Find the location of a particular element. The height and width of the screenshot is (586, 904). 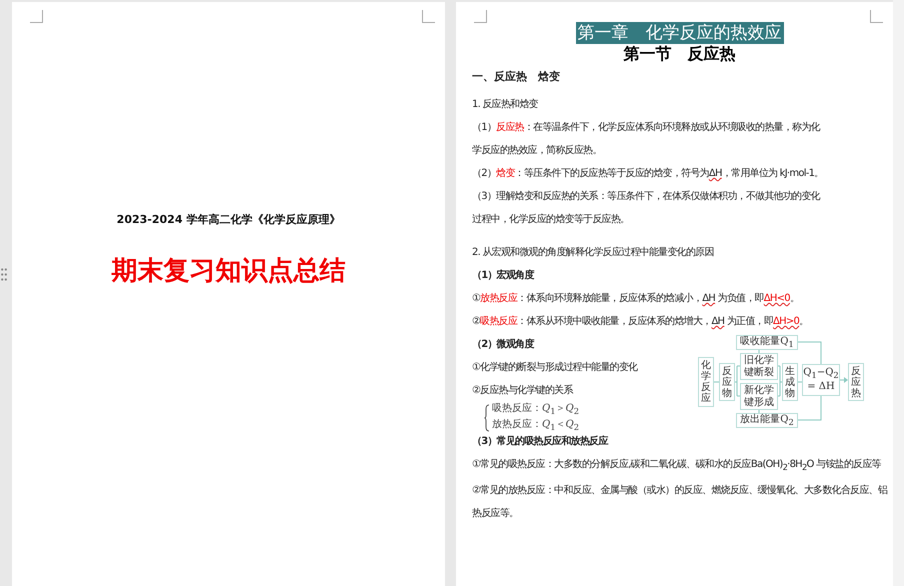

paragraph: ②吸热反应：体系从环境中吸收能量，反应体系的焓增大，ΔH 为正值，即ΔH>0。 is located at coordinates (641, 321).